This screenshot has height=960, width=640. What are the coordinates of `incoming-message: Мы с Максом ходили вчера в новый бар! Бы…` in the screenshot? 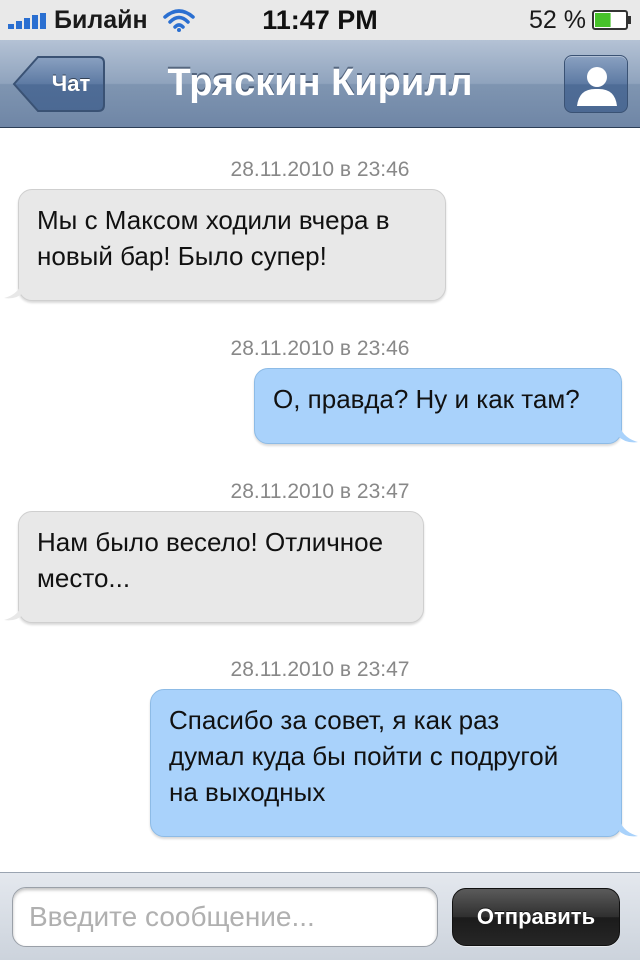 It's located at (232, 245).